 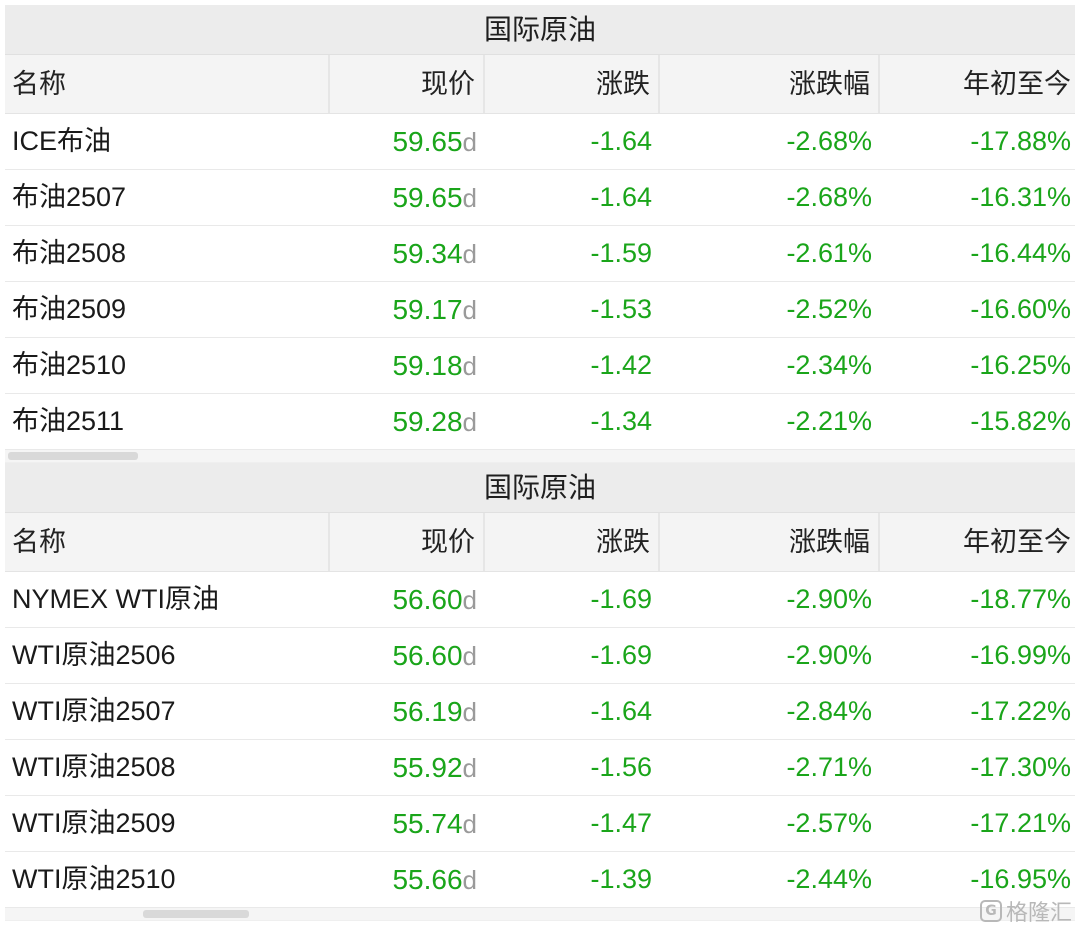 What do you see at coordinates (1038, 913) in the screenshot?
I see `watermark-text: 格隆汇` at bounding box center [1038, 913].